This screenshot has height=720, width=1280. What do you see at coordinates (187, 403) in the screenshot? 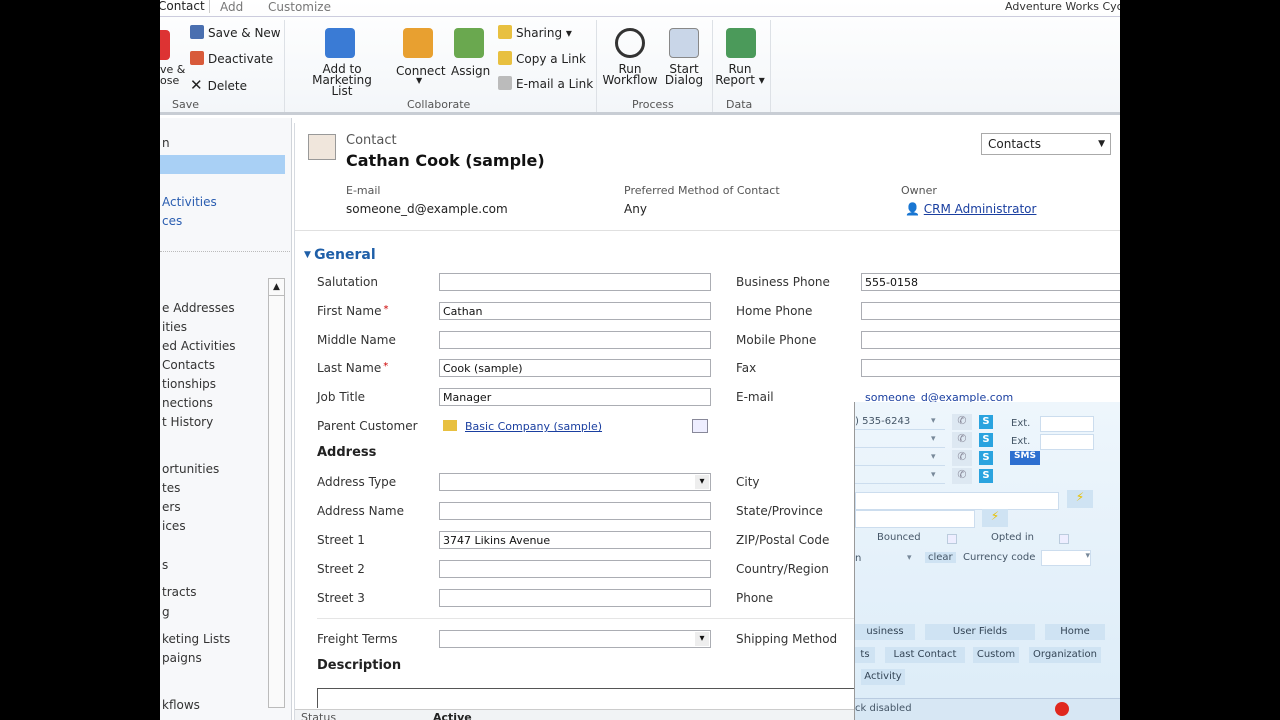
I see `nav-item: nections` at bounding box center [187, 403].